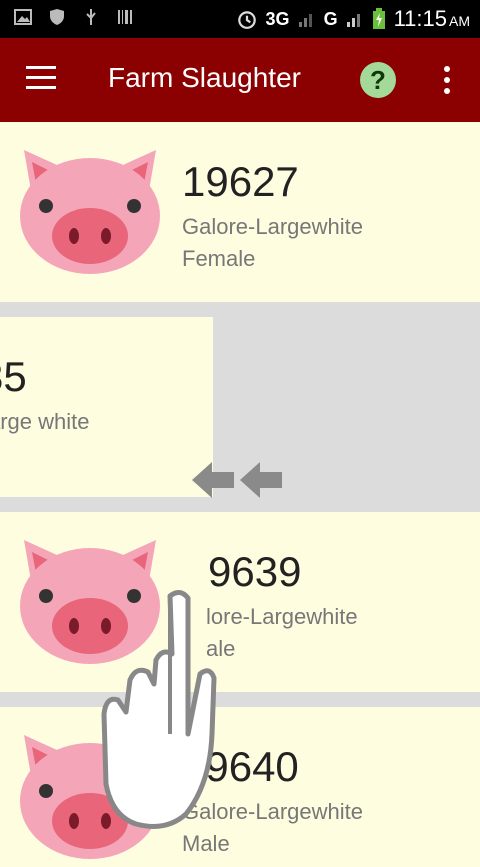 This screenshot has width=480, height=867. What do you see at coordinates (459, 21) in the screenshot?
I see `clock-ampm: AM` at bounding box center [459, 21].